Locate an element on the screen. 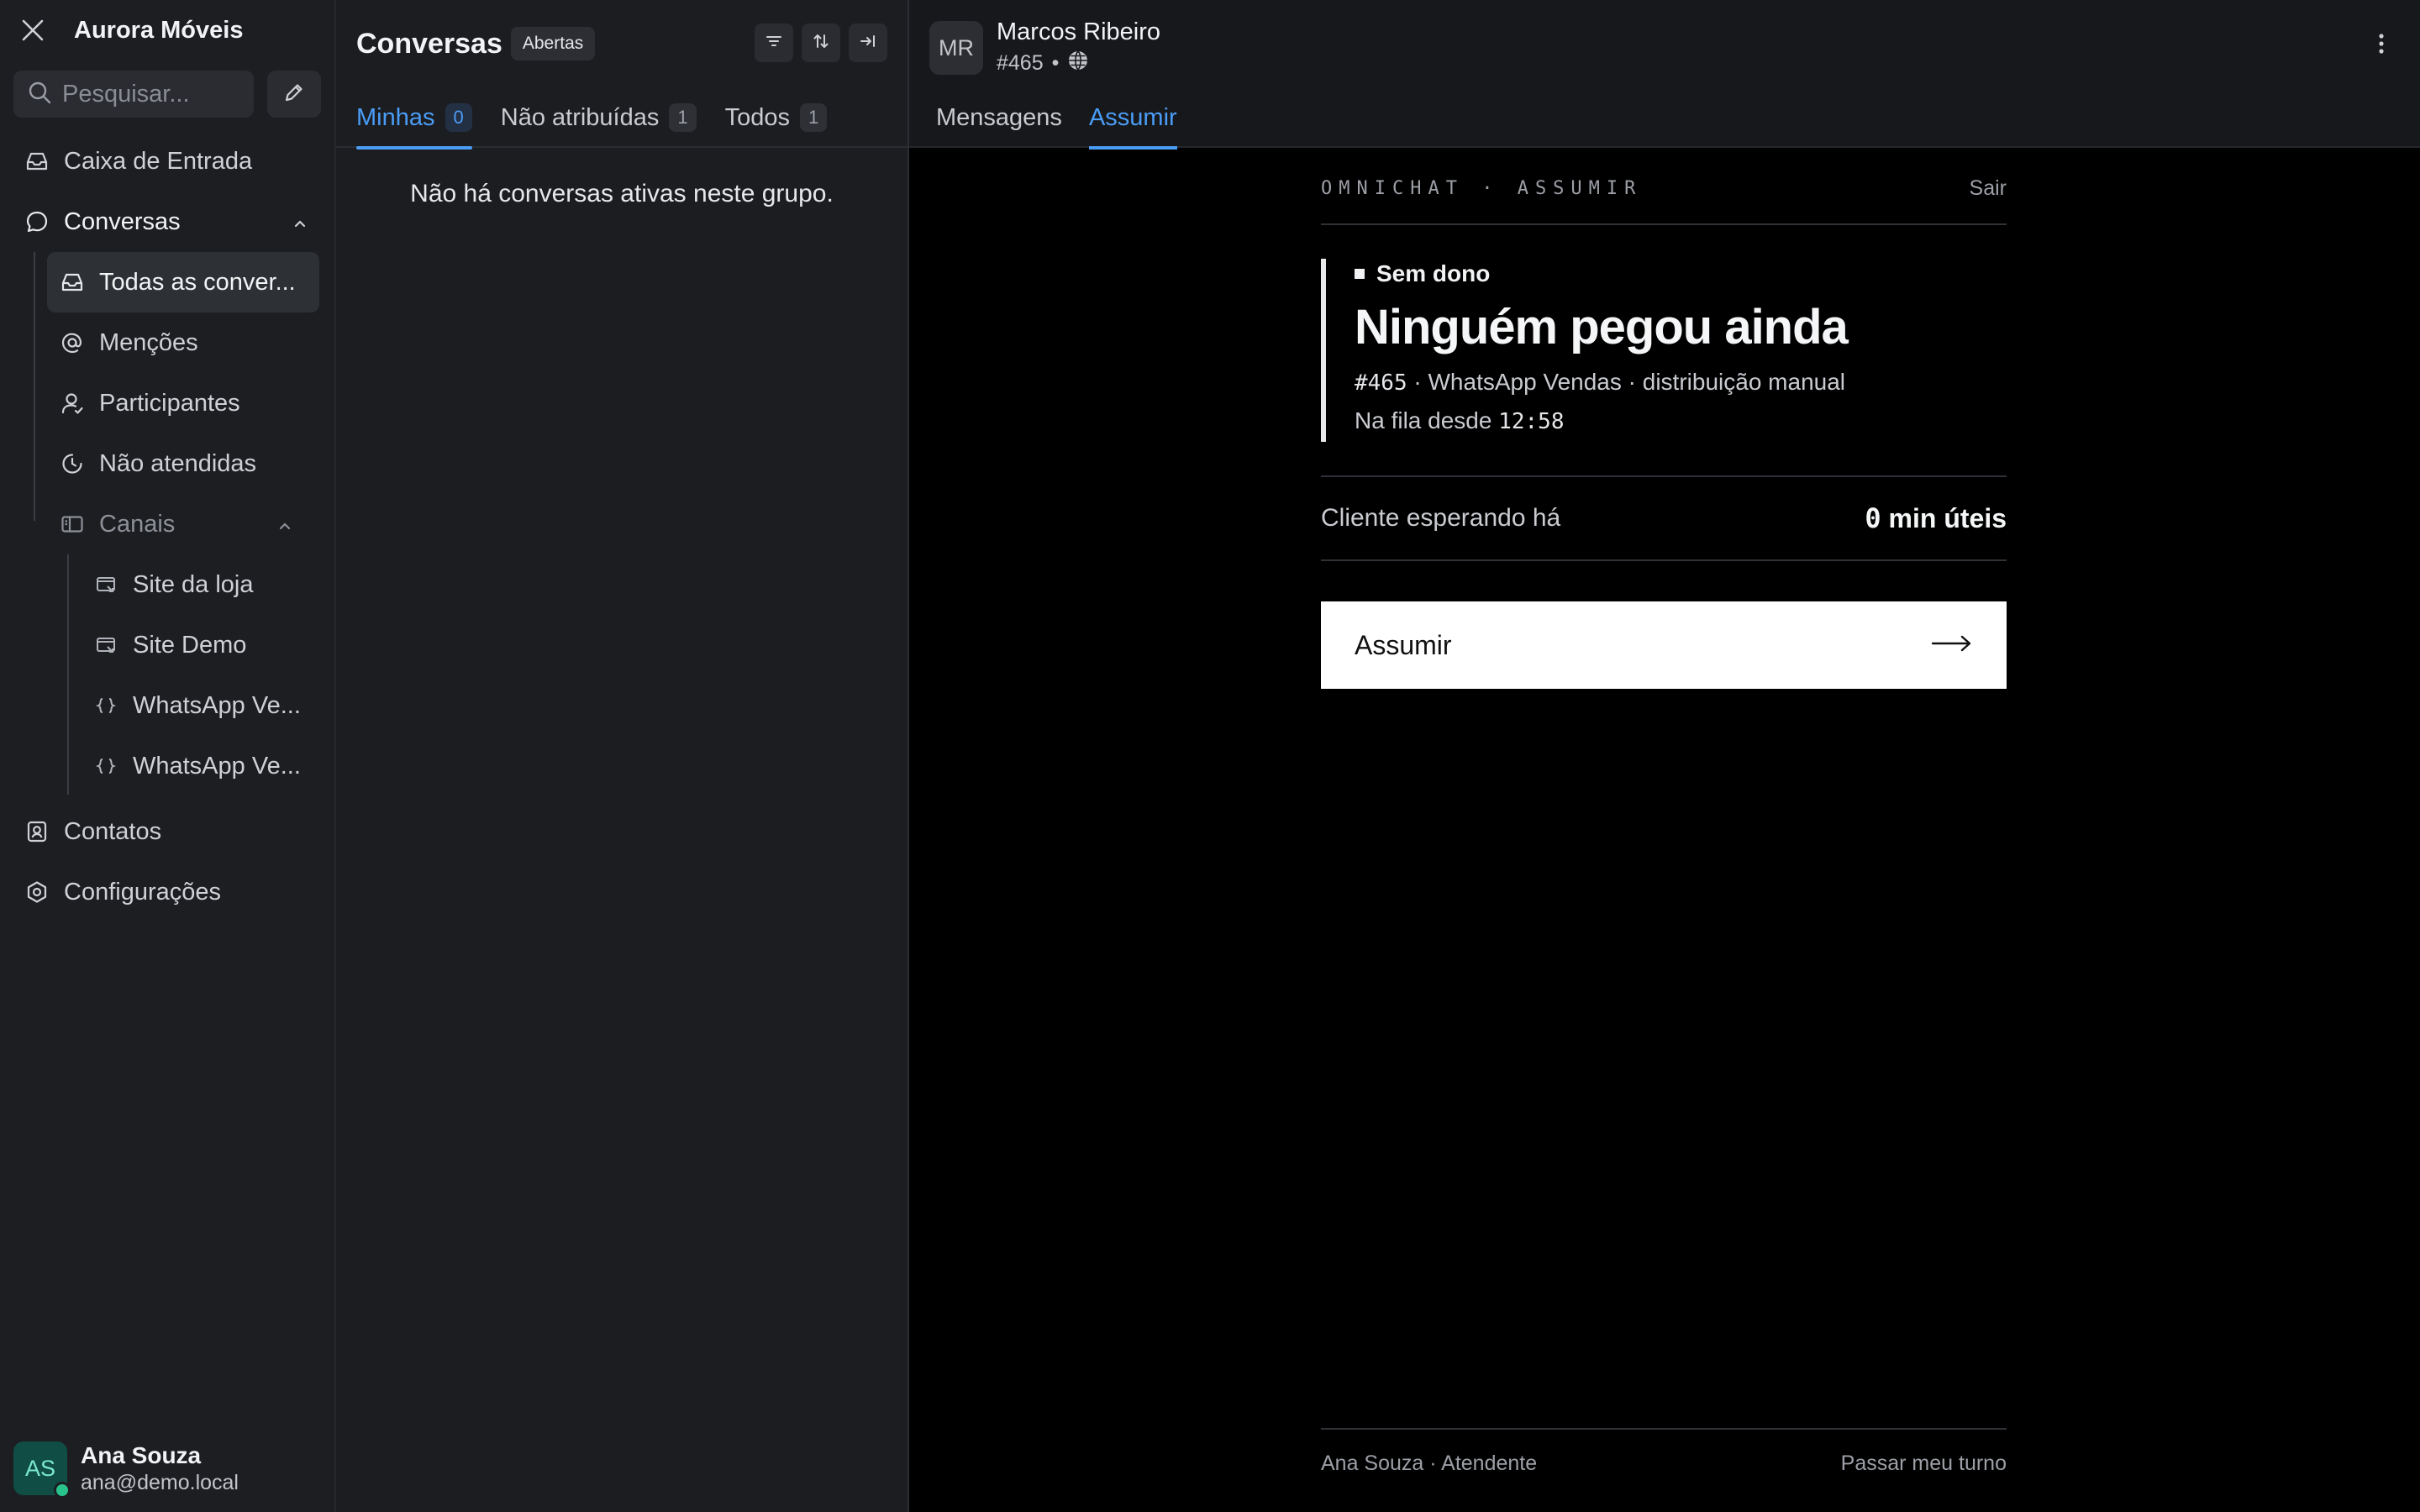 This screenshot has height=1512, width=2420. sidebar-item-label: Não atendidas is located at coordinates (178, 463).